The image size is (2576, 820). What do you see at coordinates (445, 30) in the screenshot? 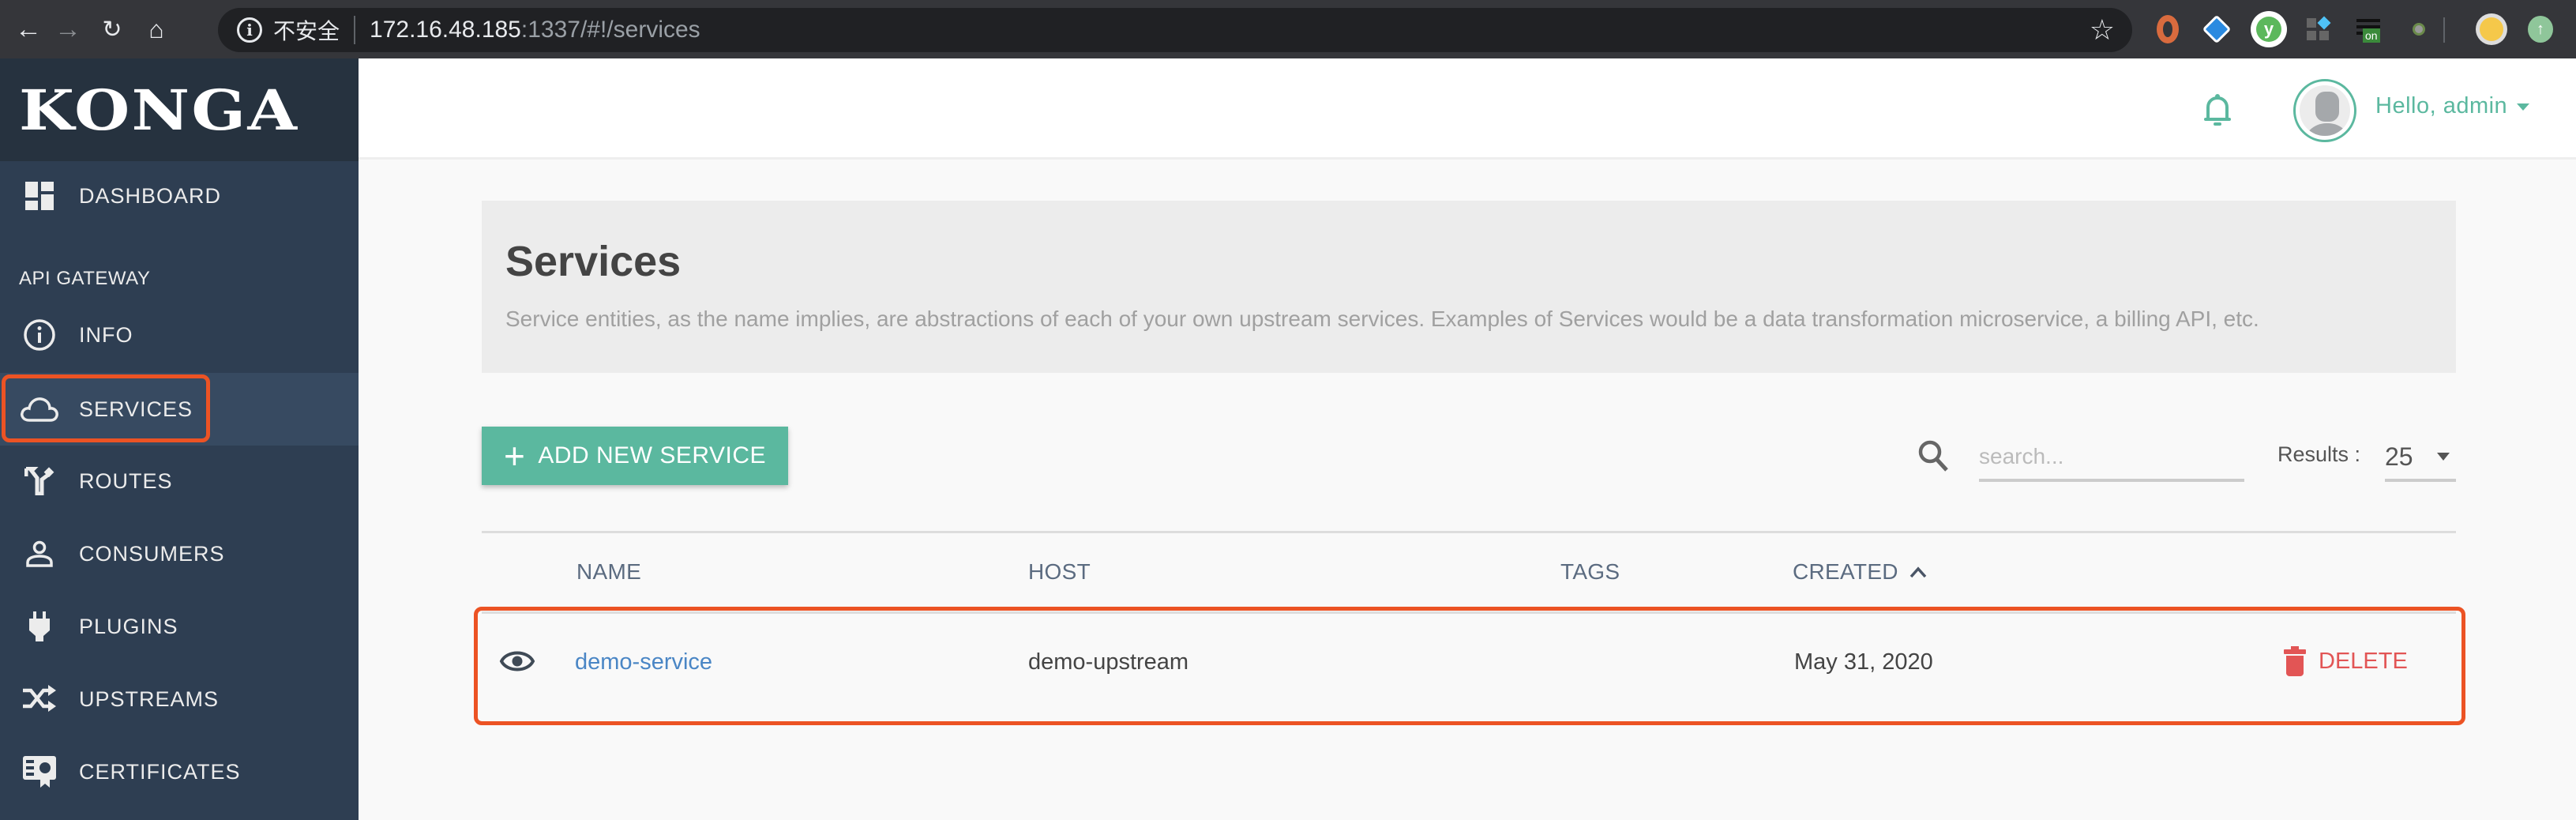
I see `url-host: 172.16.48.185` at bounding box center [445, 30].